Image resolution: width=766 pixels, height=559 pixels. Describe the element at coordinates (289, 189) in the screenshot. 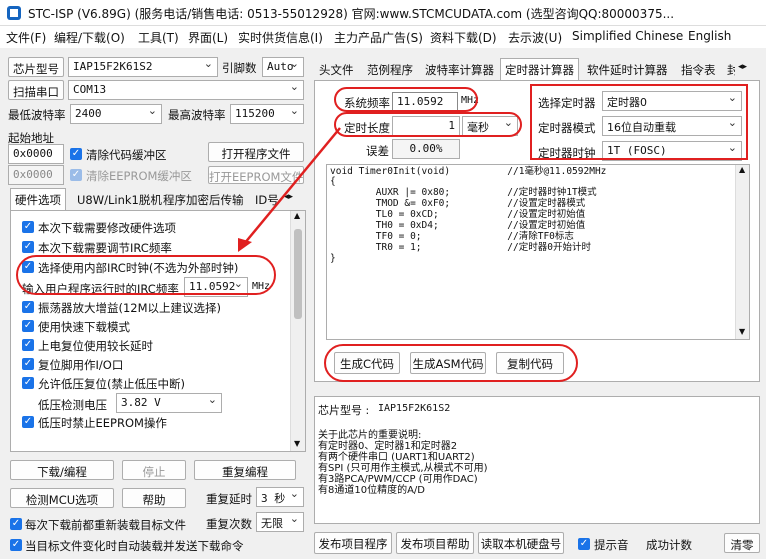

I see `annotation-arrow-icon` at that location.